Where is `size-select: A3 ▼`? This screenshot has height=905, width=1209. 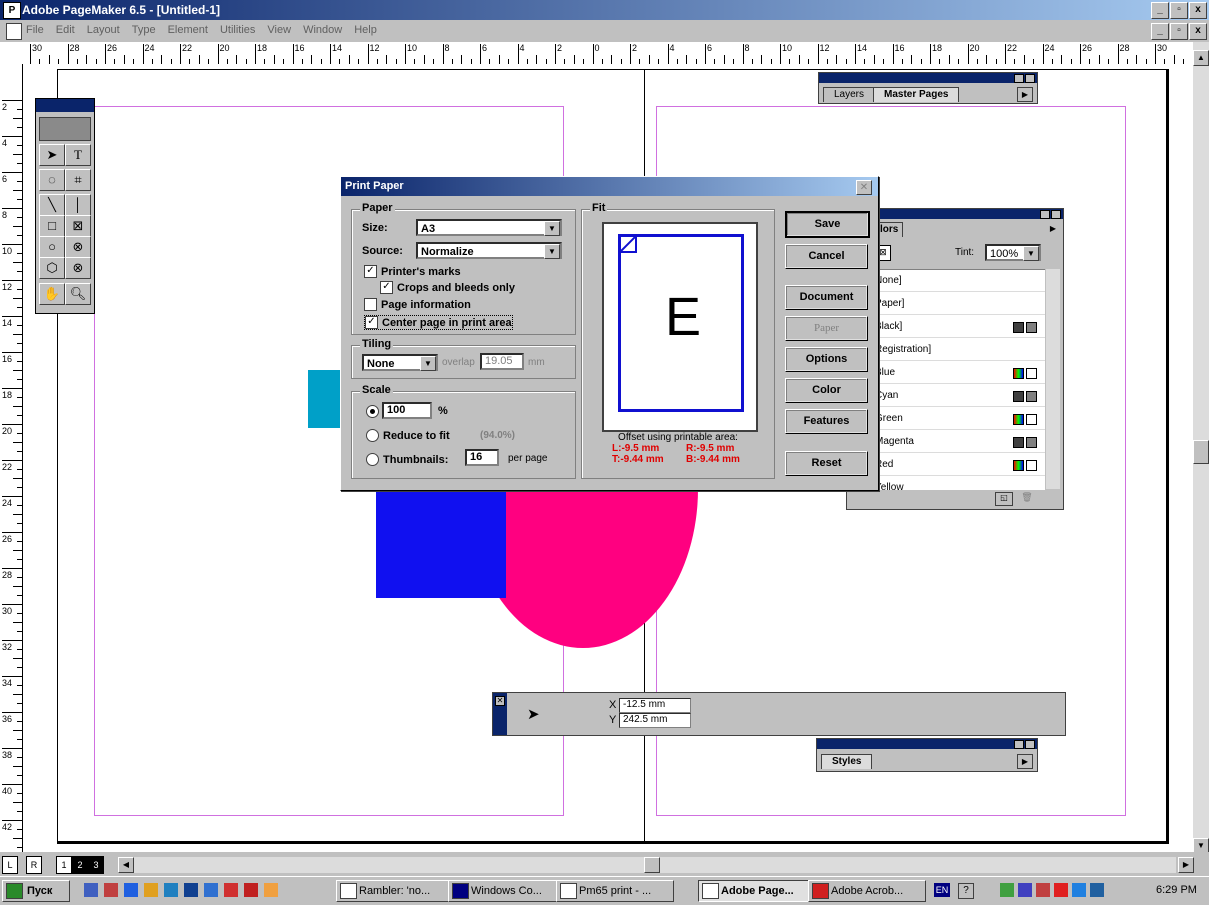
size-select: A3 ▼ is located at coordinates (489, 227).